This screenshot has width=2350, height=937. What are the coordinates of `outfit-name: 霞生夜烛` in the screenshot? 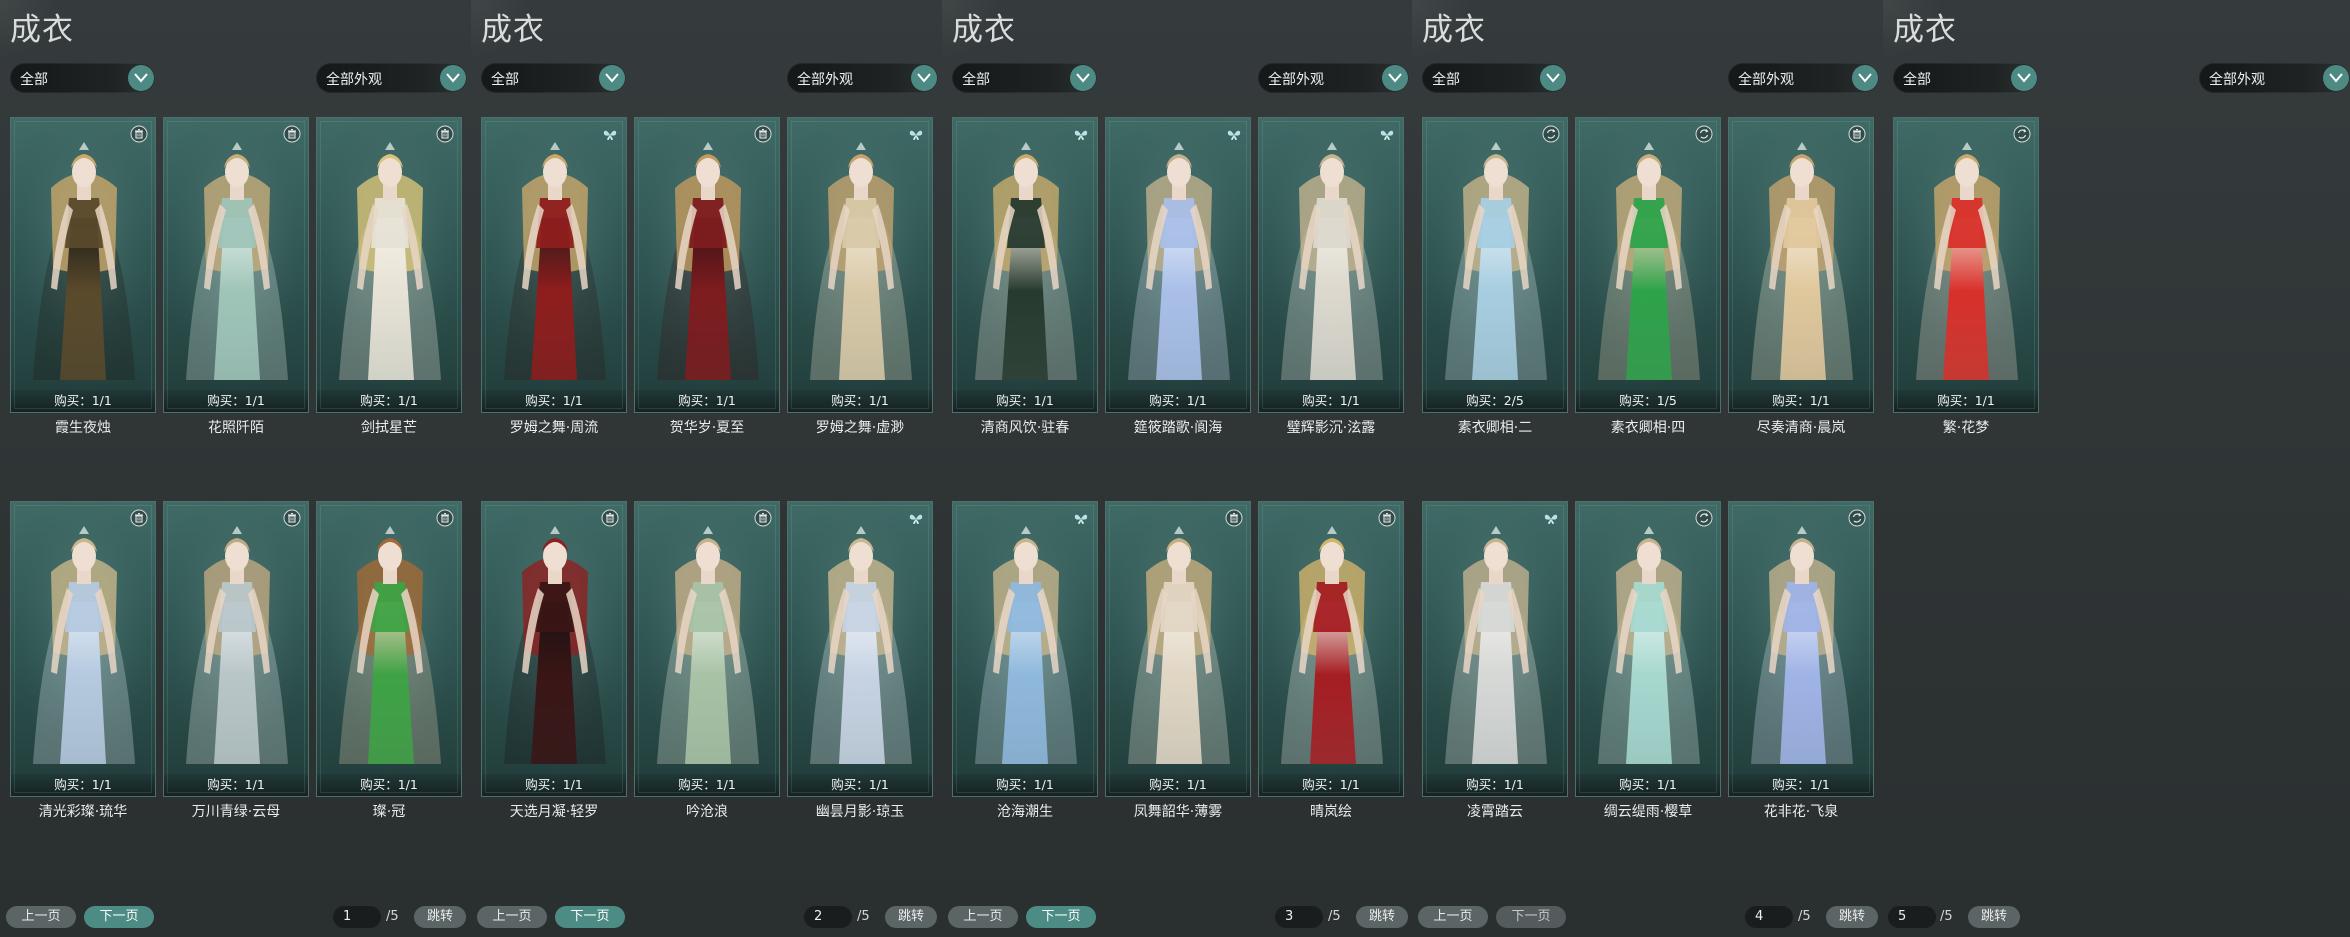 It's located at (83, 428).